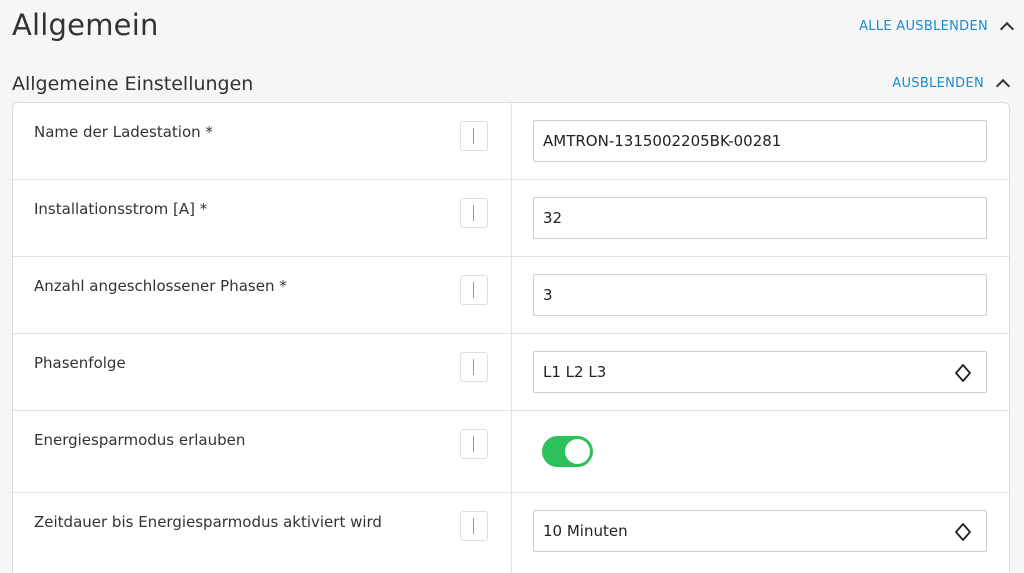  I want to click on setting-value-cell: 10 Minuten, so click(760, 533).